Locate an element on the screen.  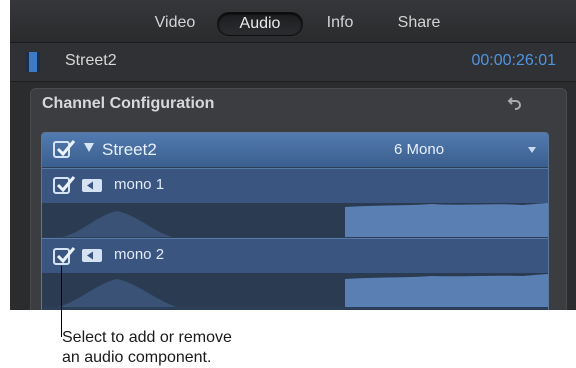
callout-line-1: Select to add or remove is located at coordinates (147, 337).